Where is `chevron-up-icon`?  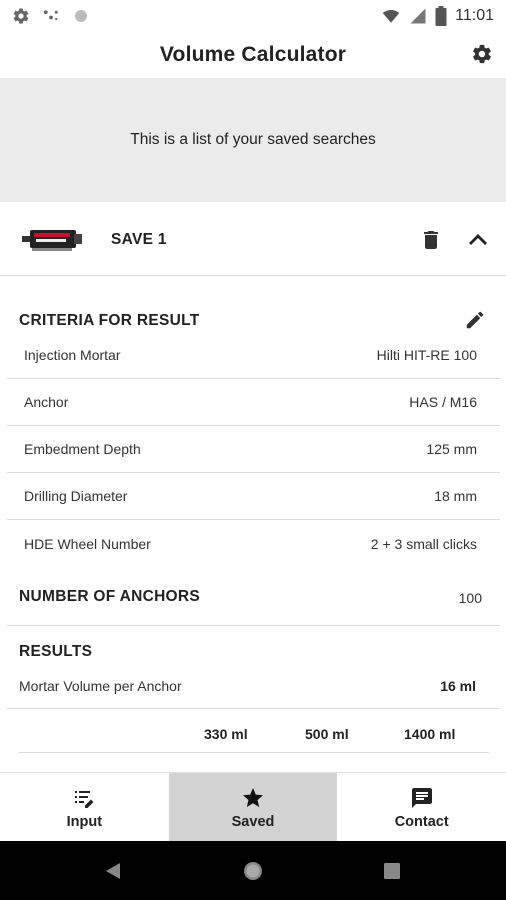
chevron-up-icon is located at coordinates (478, 239).